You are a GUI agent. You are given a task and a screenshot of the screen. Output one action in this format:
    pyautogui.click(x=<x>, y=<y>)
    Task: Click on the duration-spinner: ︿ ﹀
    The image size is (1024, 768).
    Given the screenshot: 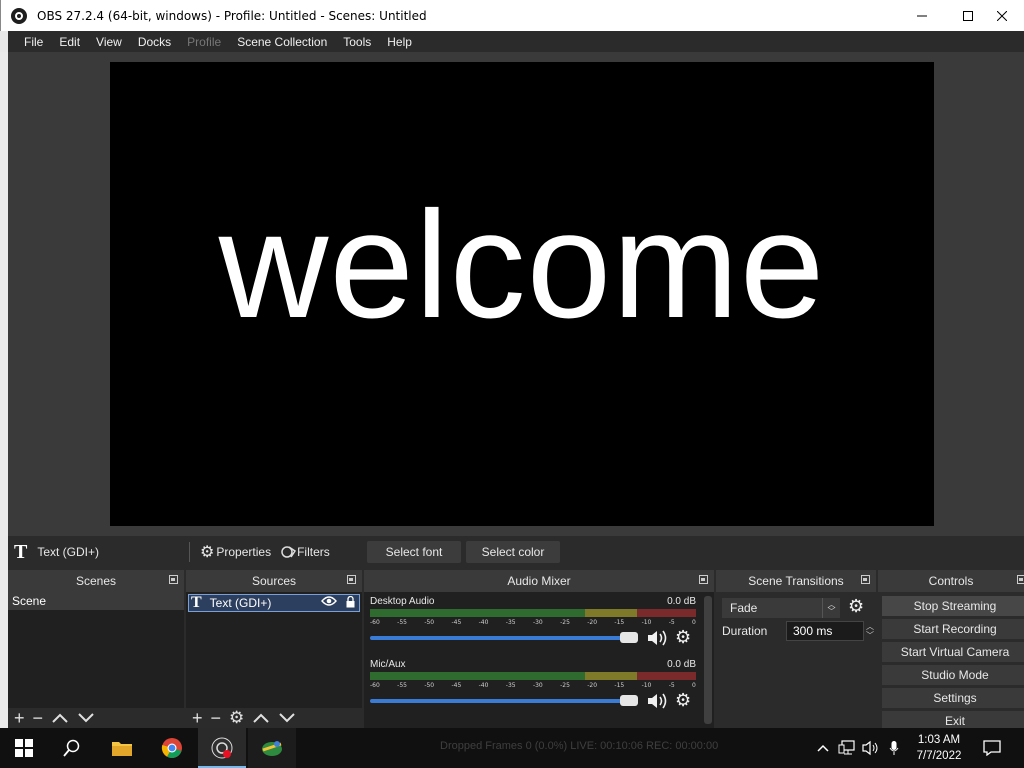 What is the action you would take?
    pyautogui.click(x=870, y=631)
    